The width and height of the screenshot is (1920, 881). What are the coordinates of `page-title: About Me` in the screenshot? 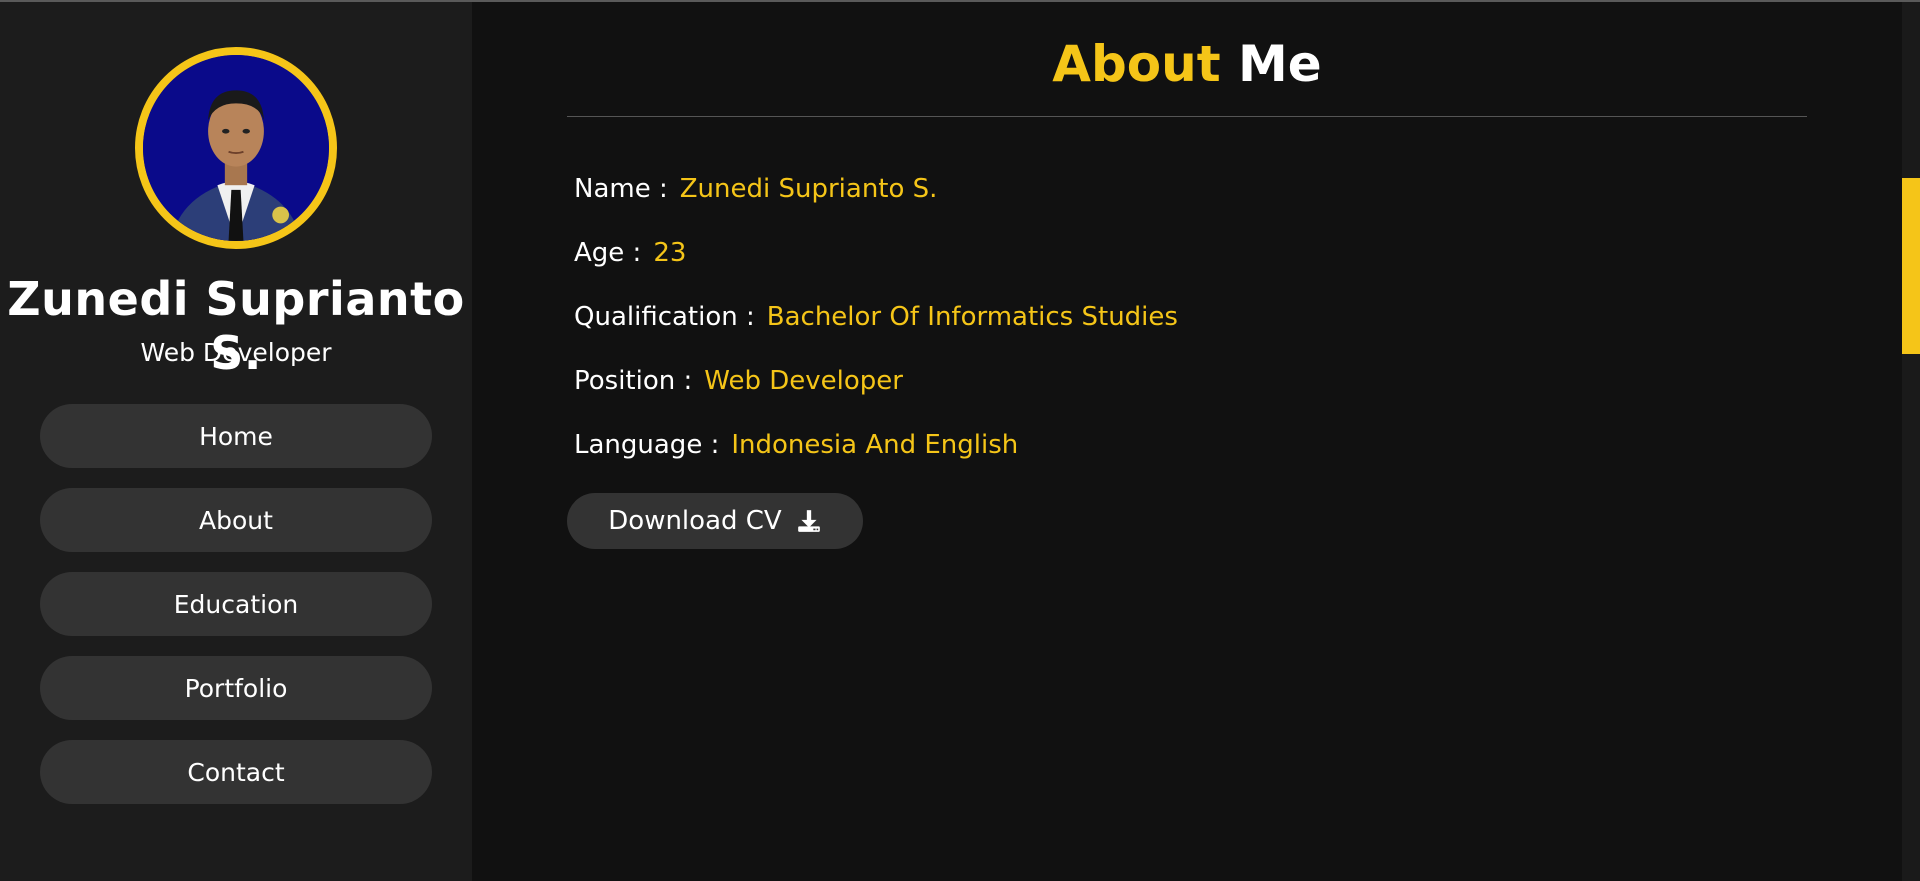 It's located at (1187, 64).